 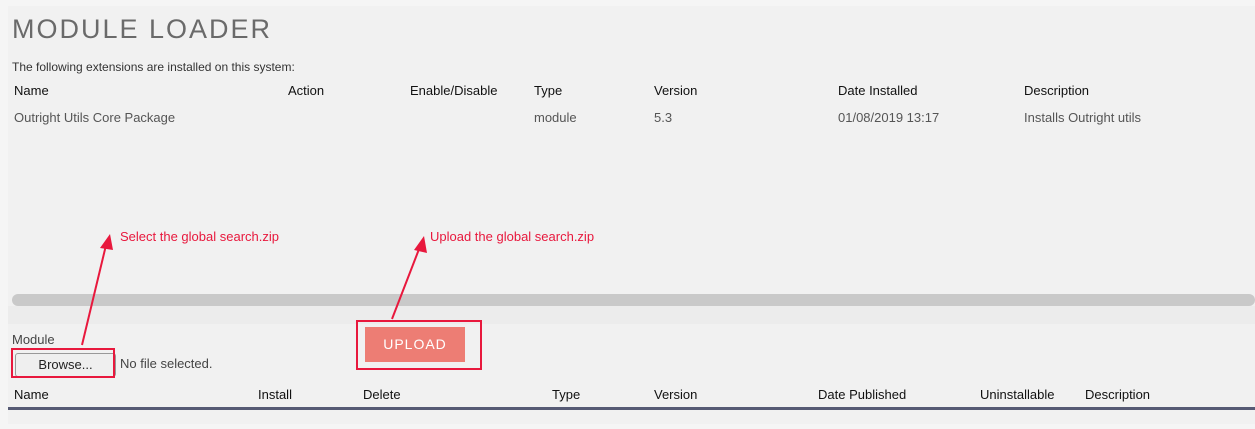 What do you see at coordinates (420, 244) in the screenshot?
I see `upload-arrow-head` at bounding box center [420, 244].